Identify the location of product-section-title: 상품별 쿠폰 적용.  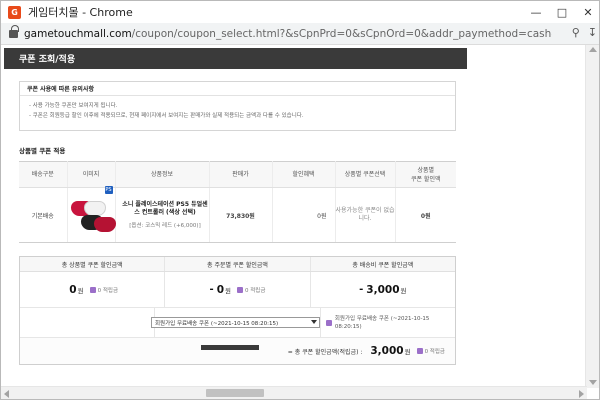
(42, 151).